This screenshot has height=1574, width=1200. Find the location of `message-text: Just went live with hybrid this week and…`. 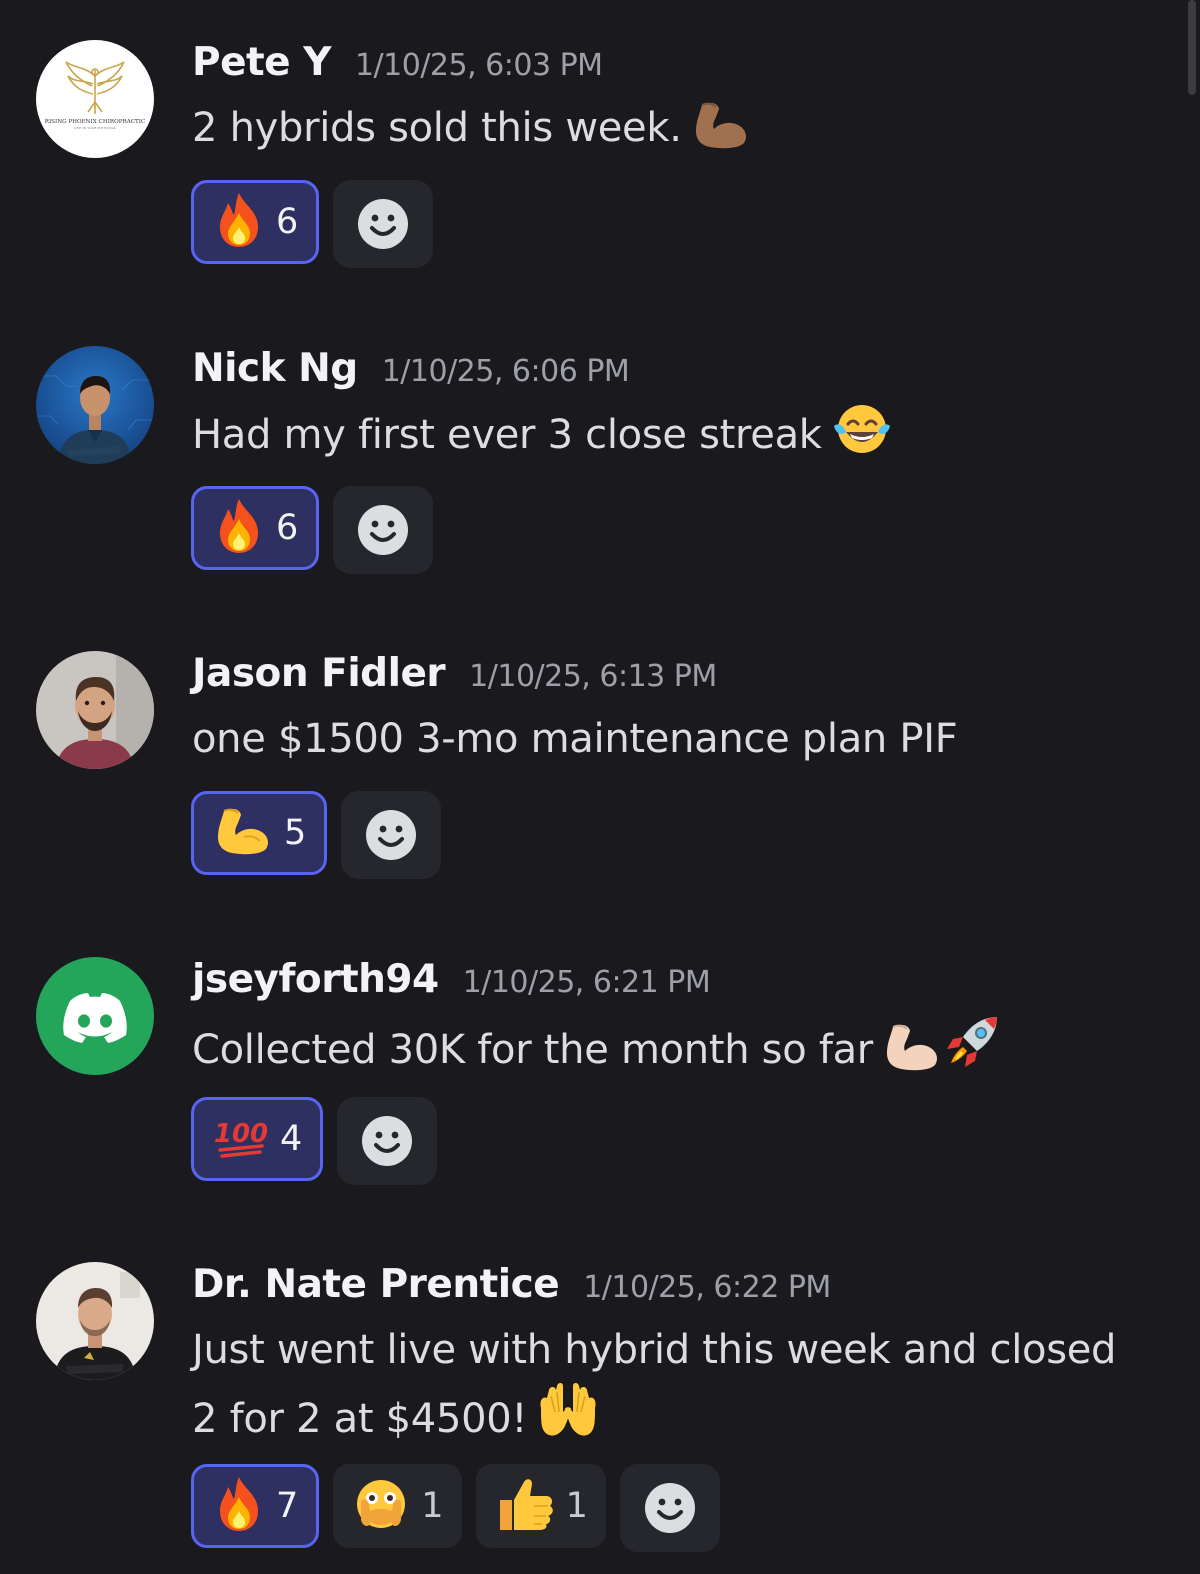

message-text: Just went live with hybrid this week and… is located at coordinates (654, 1384).